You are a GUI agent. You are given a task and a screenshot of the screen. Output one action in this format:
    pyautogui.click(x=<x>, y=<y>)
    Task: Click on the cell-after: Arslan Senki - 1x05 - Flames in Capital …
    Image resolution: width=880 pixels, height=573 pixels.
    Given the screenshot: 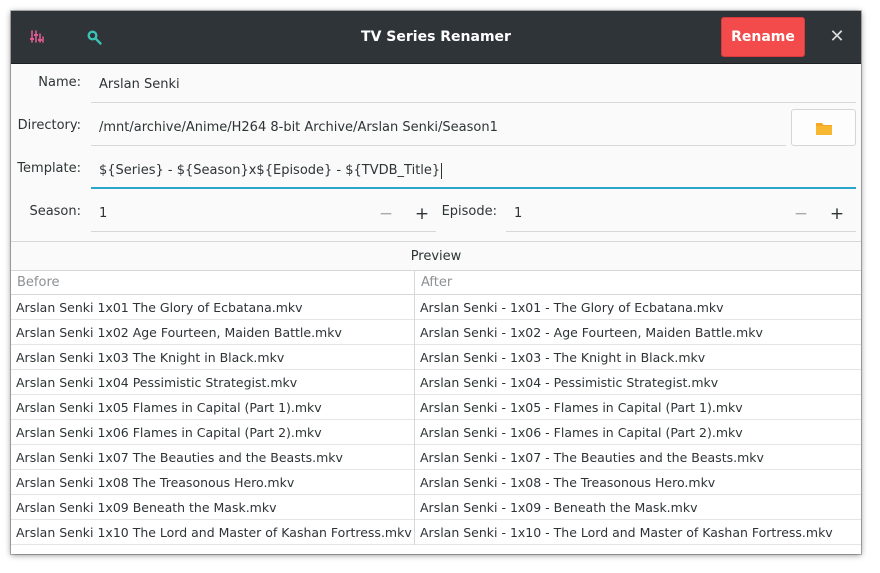 What is the action you would take?
    pyautogui.click(x=637, y=407)
    